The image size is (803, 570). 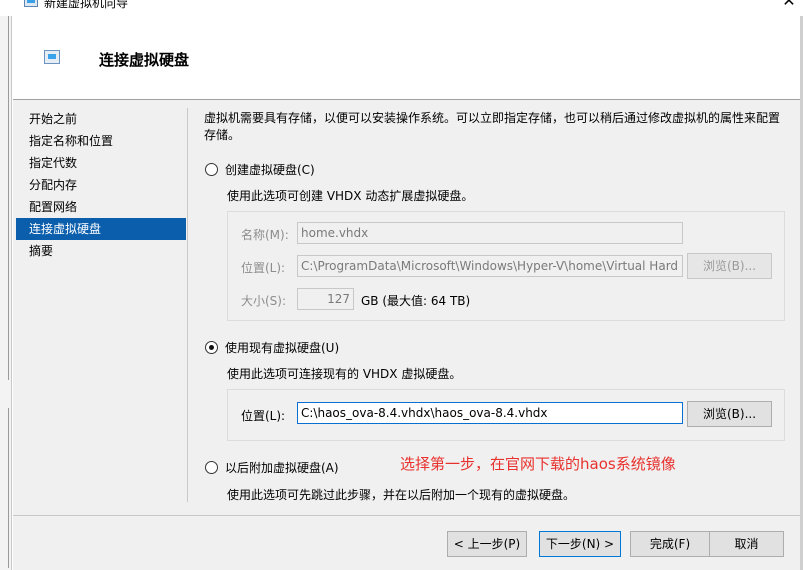 What do you see at coordinates (580, 544) in the screenshot?
I see `next-button: 下一步(N) >` at bounding box center [580, 544].